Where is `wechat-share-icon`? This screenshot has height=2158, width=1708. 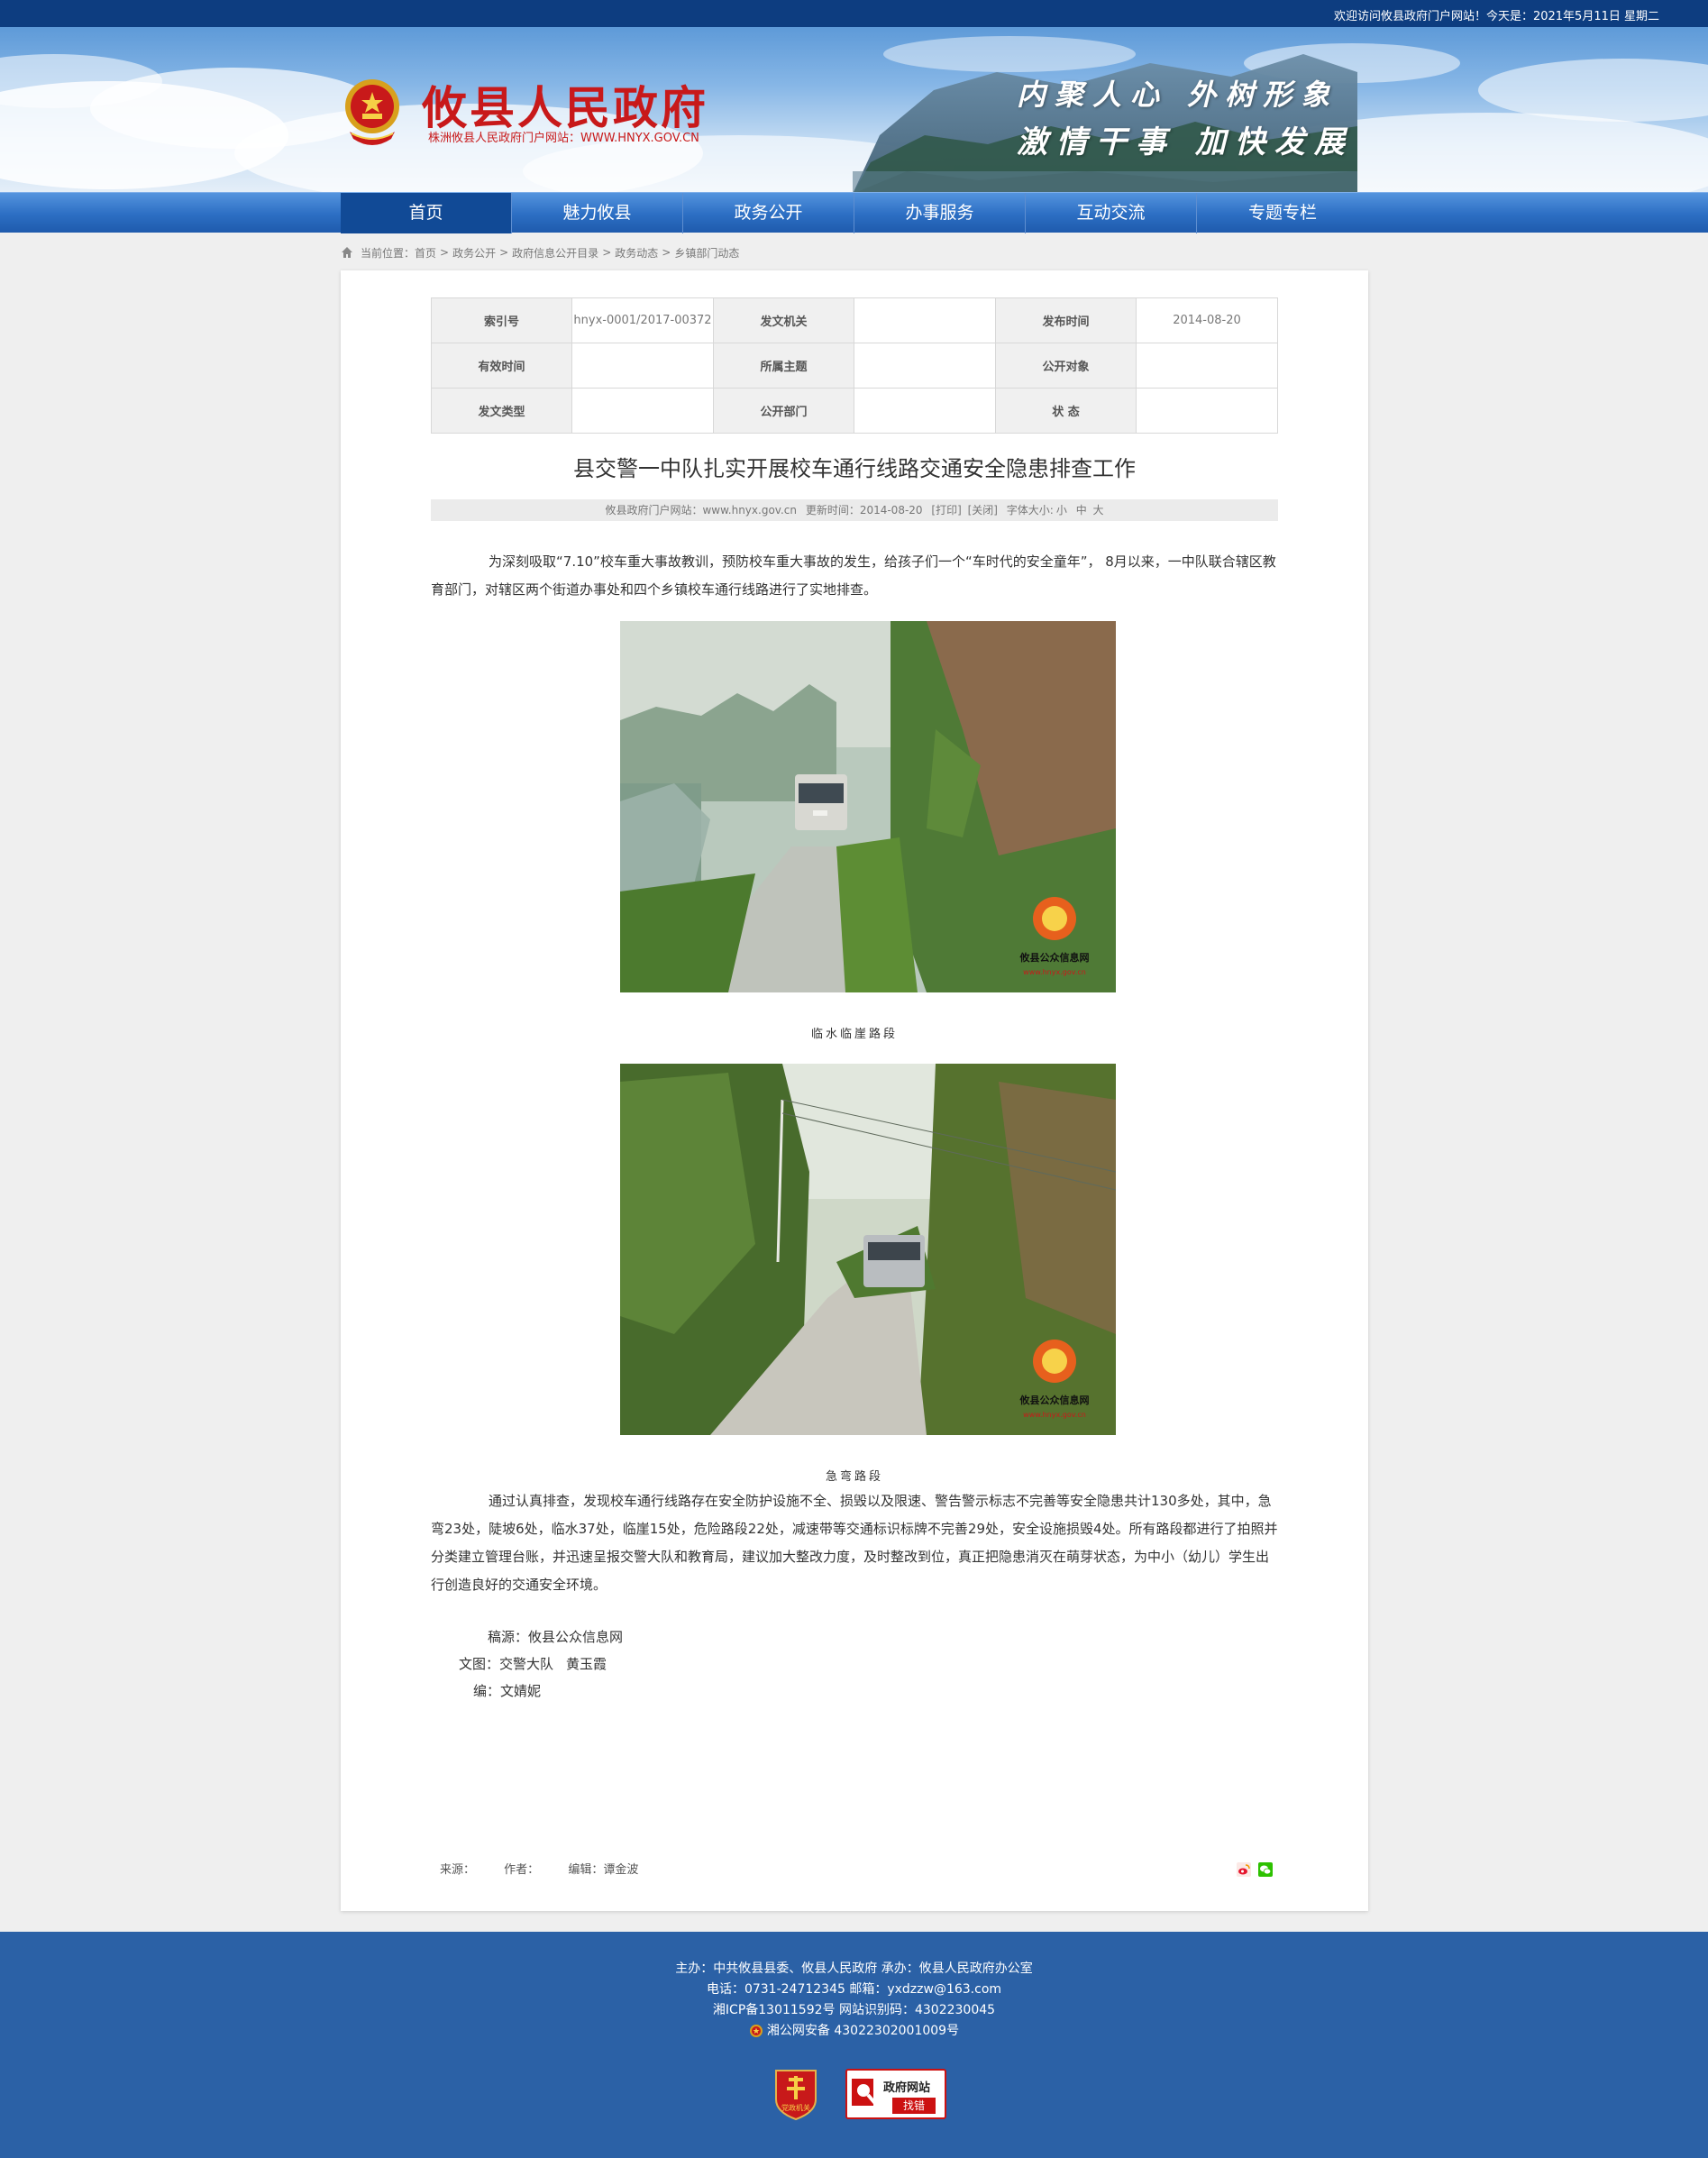
wechat-share-icon is located at coordinates (1265, 1869).